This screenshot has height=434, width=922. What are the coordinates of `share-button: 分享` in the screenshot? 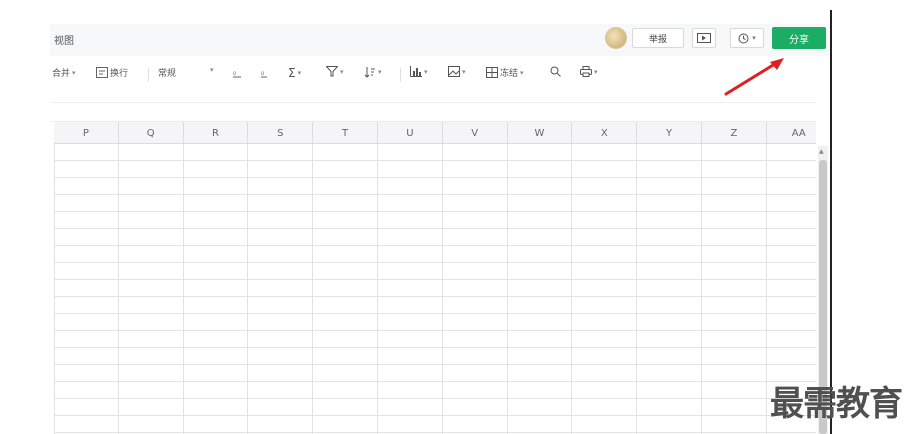 It's located at (799, 38).